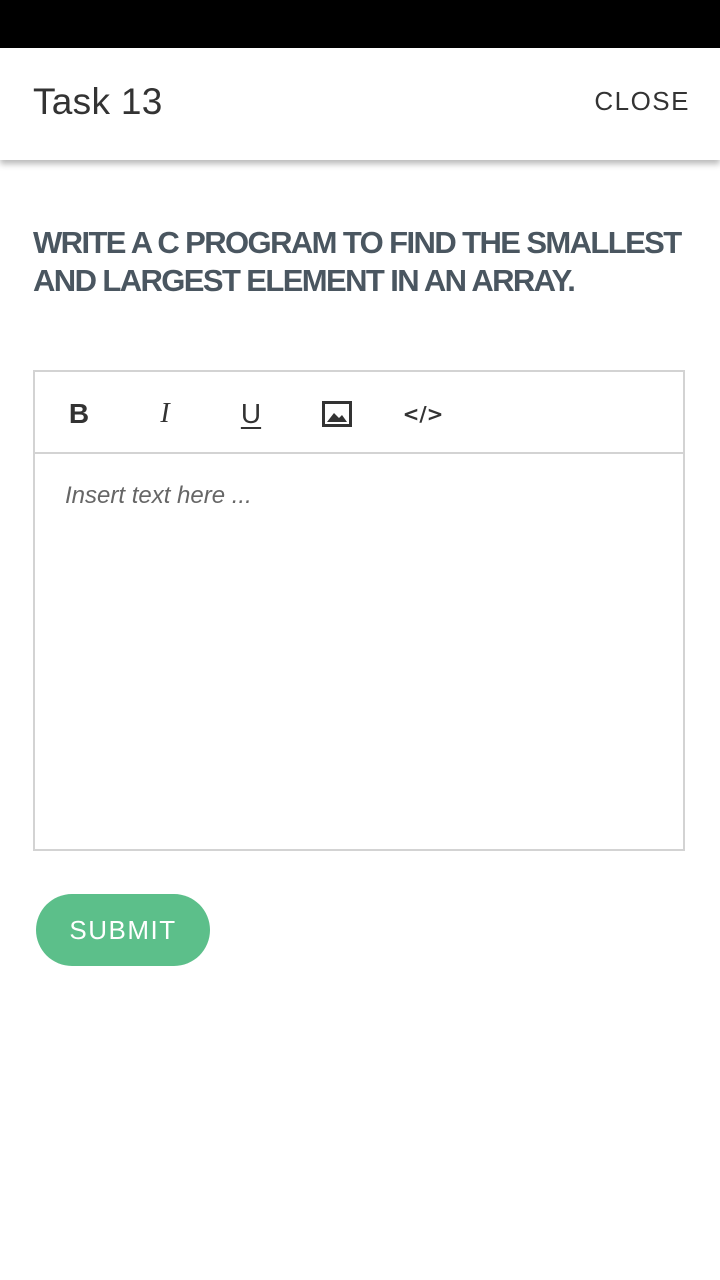  What do you see at coordinates (79, 414) in the screenshot?
I see `bold-button: B` at bounding box center [79, 414].